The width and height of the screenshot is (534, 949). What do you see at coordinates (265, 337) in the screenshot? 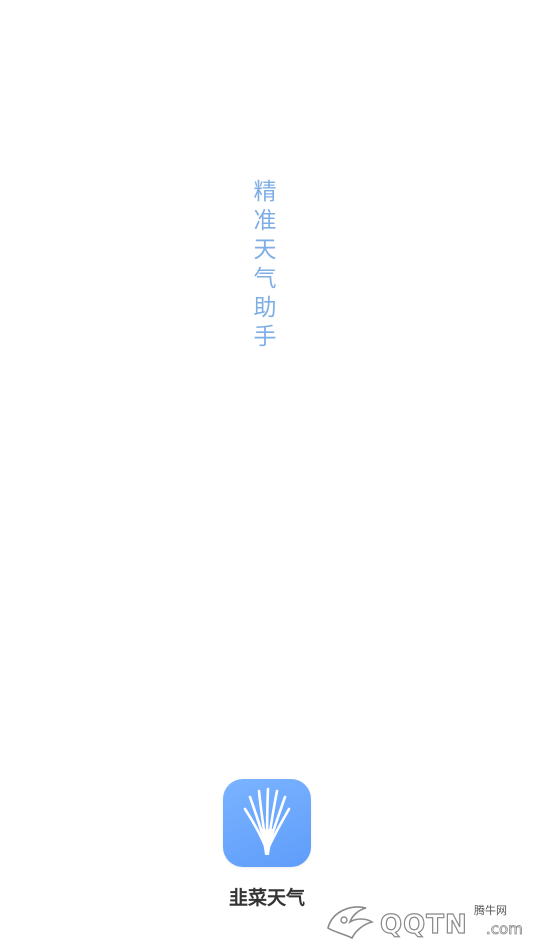
I see `tagline-char: 手` at bounding box center [265, 337].